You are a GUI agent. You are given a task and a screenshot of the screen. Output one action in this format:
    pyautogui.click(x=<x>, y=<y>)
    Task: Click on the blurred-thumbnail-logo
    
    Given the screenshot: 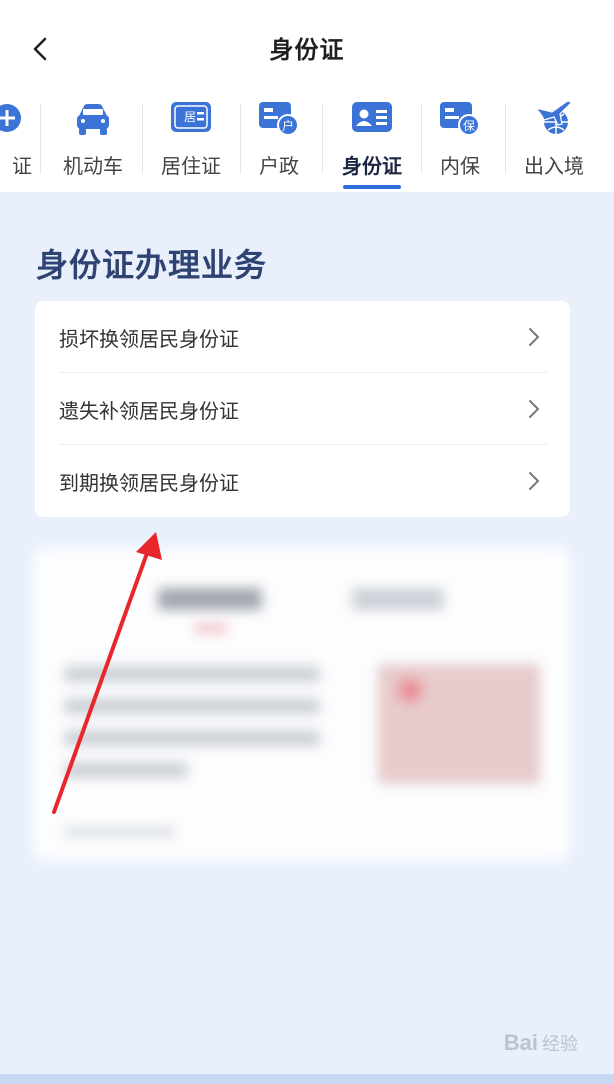 What is the action you would take?
    pyautogui.click(x=410, y=690)
    